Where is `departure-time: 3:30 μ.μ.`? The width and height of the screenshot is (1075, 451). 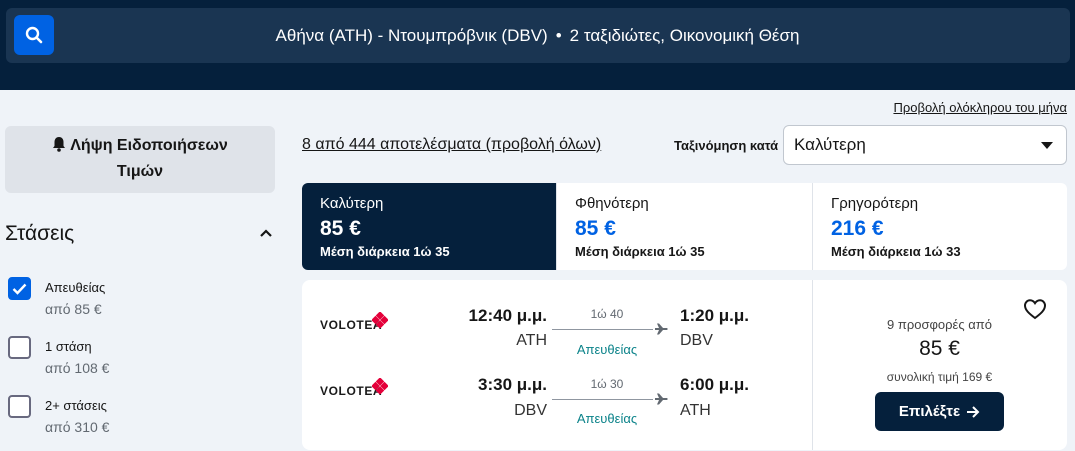
departure-time: 3:30 μ.μ. is located at coordinates (512, 384).